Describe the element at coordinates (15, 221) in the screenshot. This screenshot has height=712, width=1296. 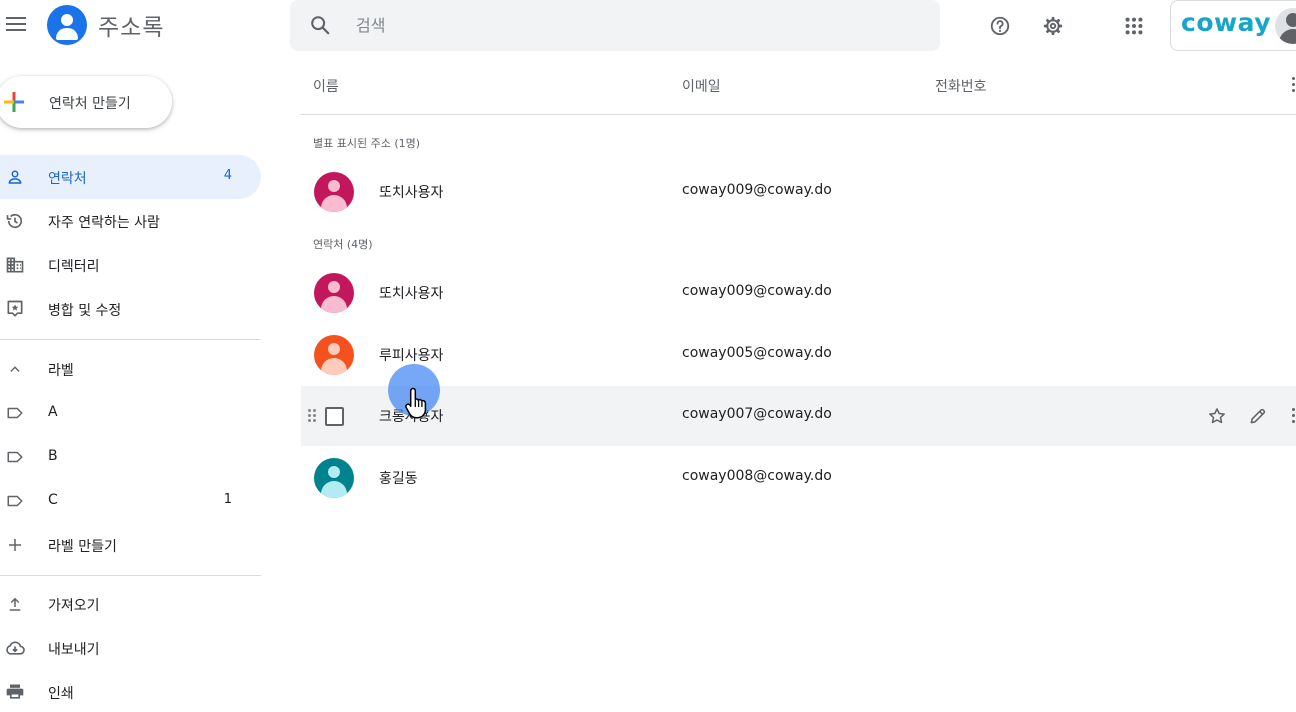
I see `history-icon` at that location.